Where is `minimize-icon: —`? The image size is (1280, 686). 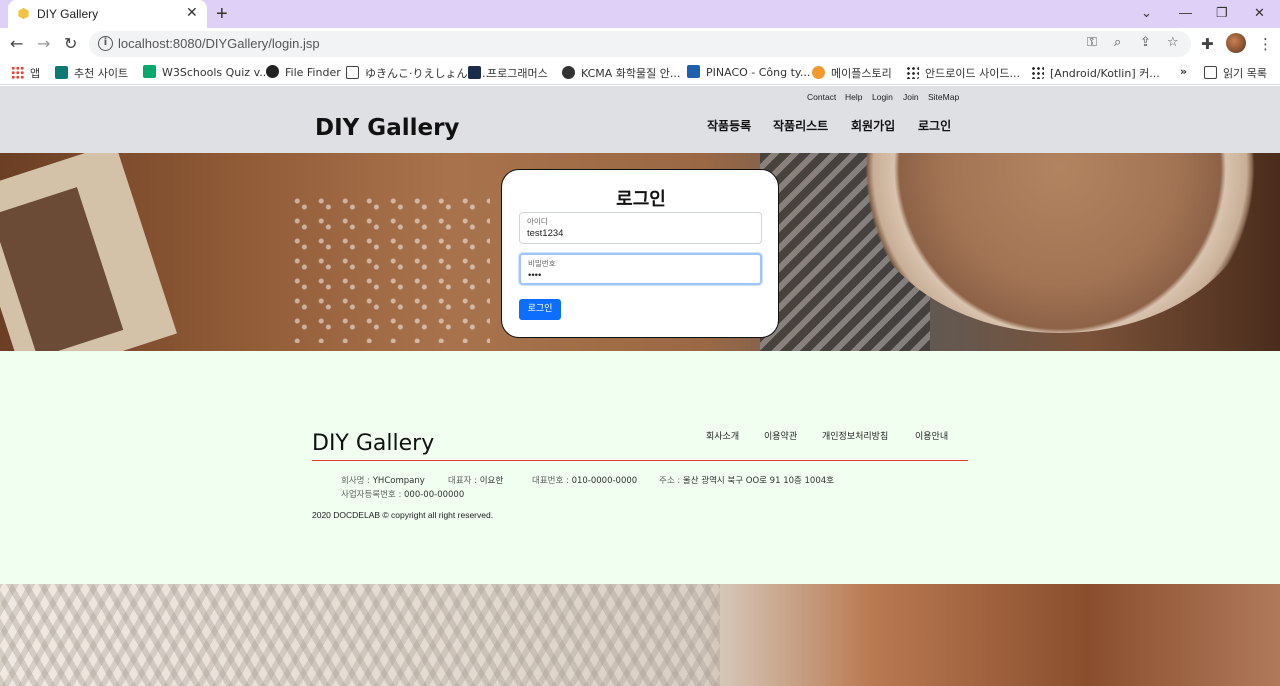
minimize-icon: — is located at coordinates (1185, 12).